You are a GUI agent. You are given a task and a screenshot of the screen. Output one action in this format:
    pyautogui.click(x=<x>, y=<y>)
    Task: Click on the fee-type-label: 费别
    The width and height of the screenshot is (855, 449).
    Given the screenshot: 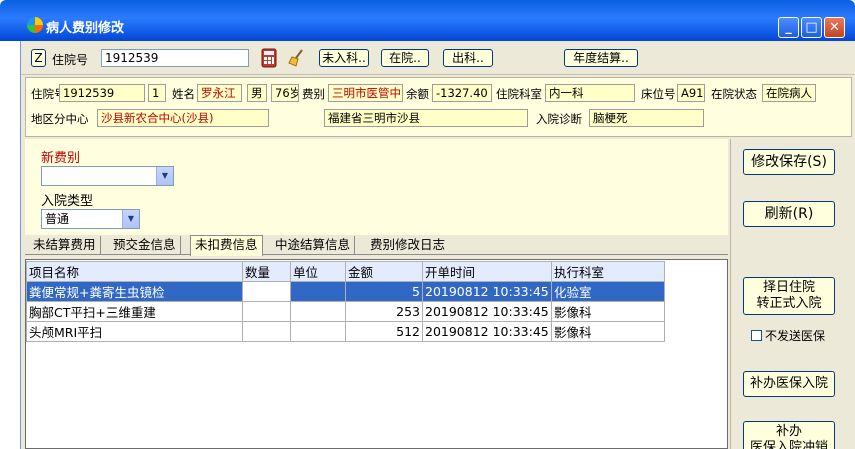 What is the action you would take?
    pyautogui.click(x=313, y=94)
    